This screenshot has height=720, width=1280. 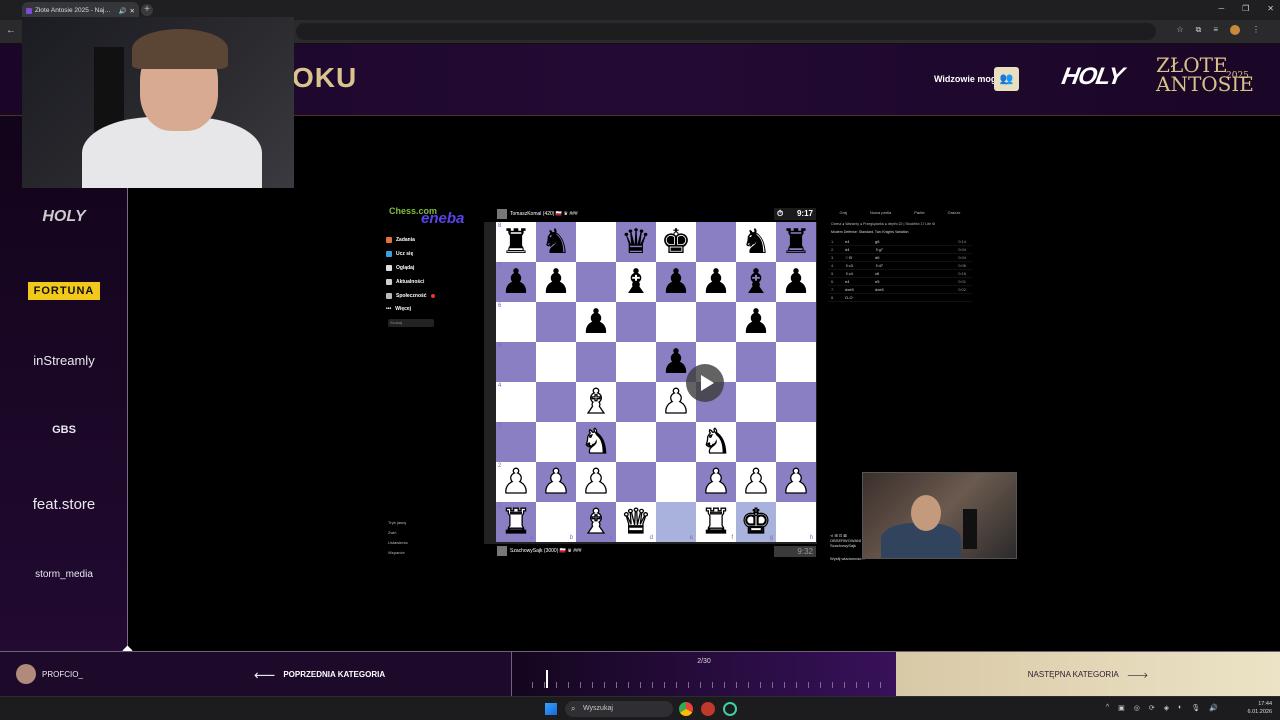 What do you see at coordinates (636, 322) in the screenshot?
I see `square-d6` at bounding box center [636, 322].